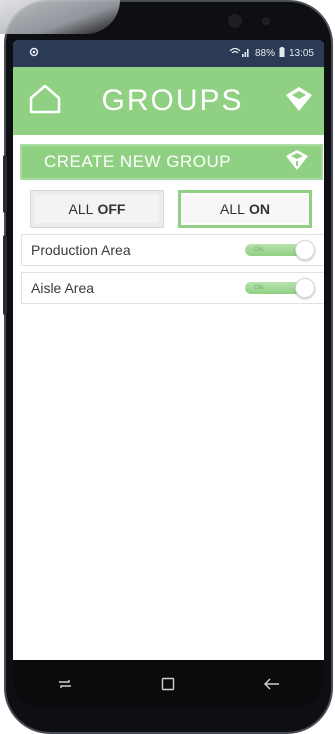 The width and height of the screenshot is (335, 734). What do you see at coordinates (81, 250) in the screenshot?
I see `group-name: Production Area` at bounding box center [81, 250].